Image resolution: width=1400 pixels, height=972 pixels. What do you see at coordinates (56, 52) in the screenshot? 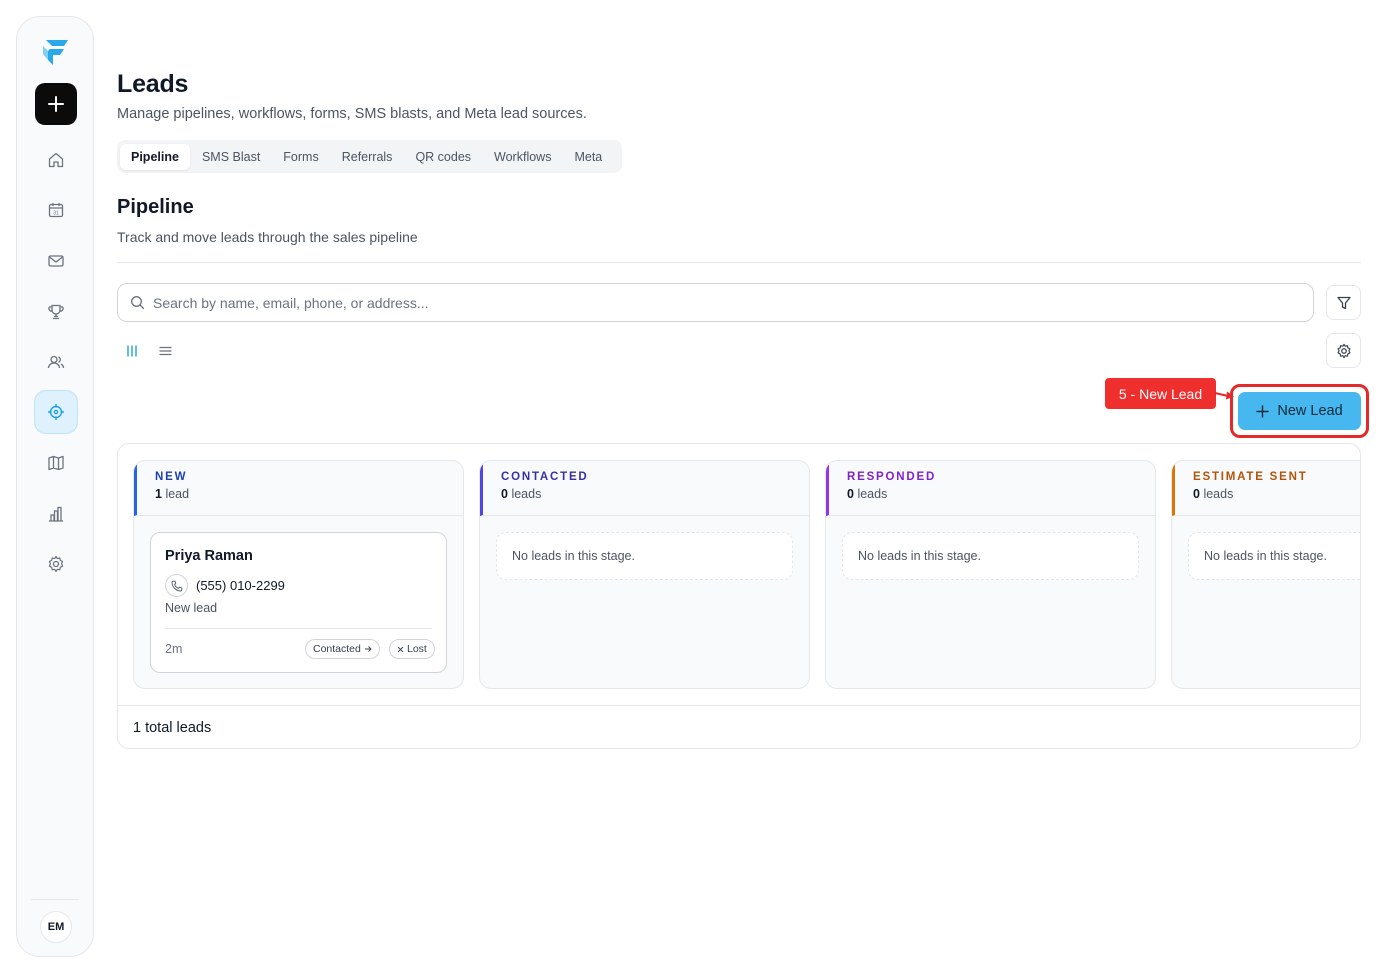
I see `app-logo` at bounding box center [56, 52].